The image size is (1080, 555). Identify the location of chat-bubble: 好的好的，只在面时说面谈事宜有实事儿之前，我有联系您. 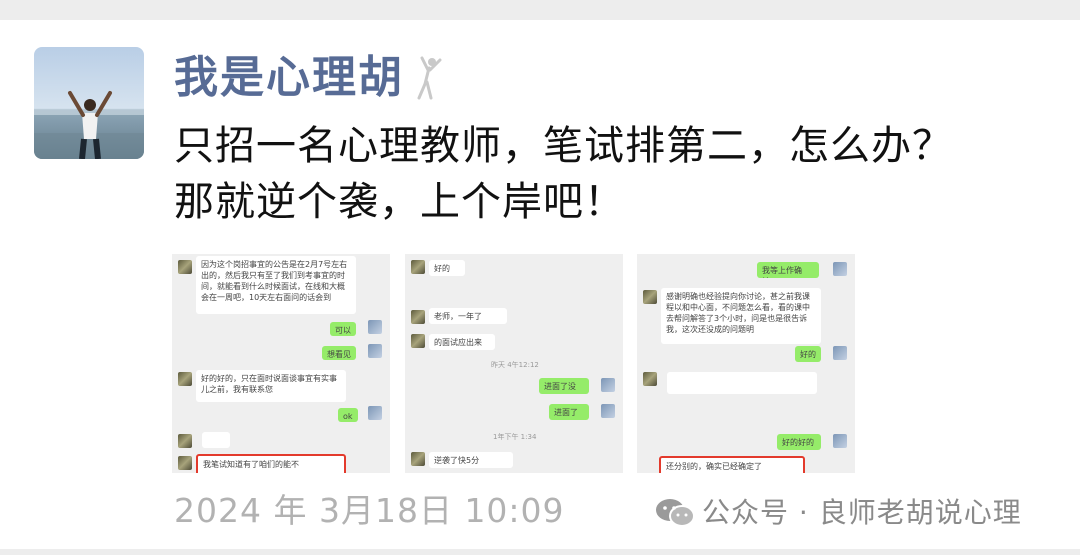
(271, 386).